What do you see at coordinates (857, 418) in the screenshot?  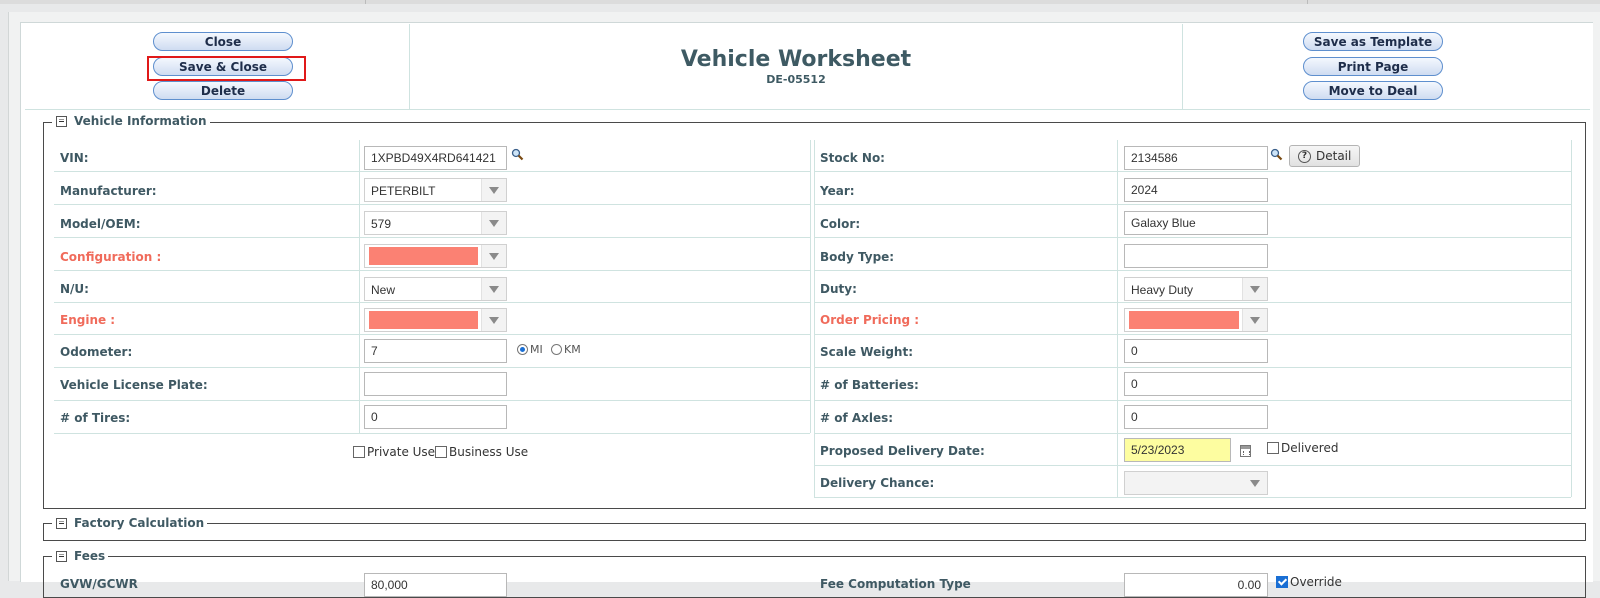 I see `axles-label: # of Axles:` at bounding box center [857, 418].